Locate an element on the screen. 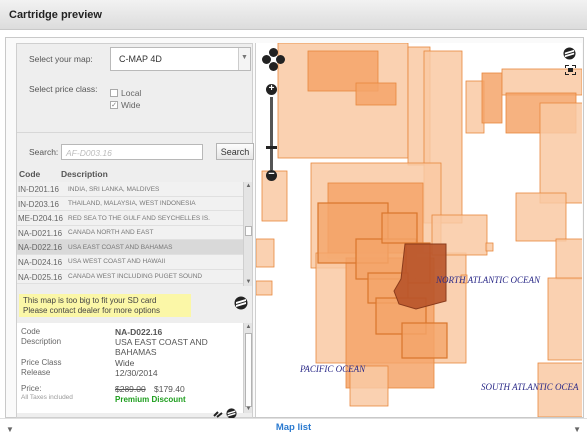 The image size is (587, 436). new-price: $179.40 is located at coordinates (169, 389).